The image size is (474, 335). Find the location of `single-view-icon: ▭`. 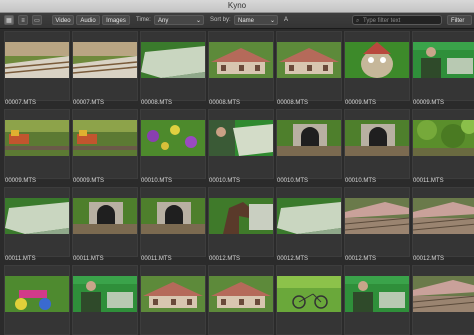

single-view-icon: ▭ is located at coordinates (37, 21).